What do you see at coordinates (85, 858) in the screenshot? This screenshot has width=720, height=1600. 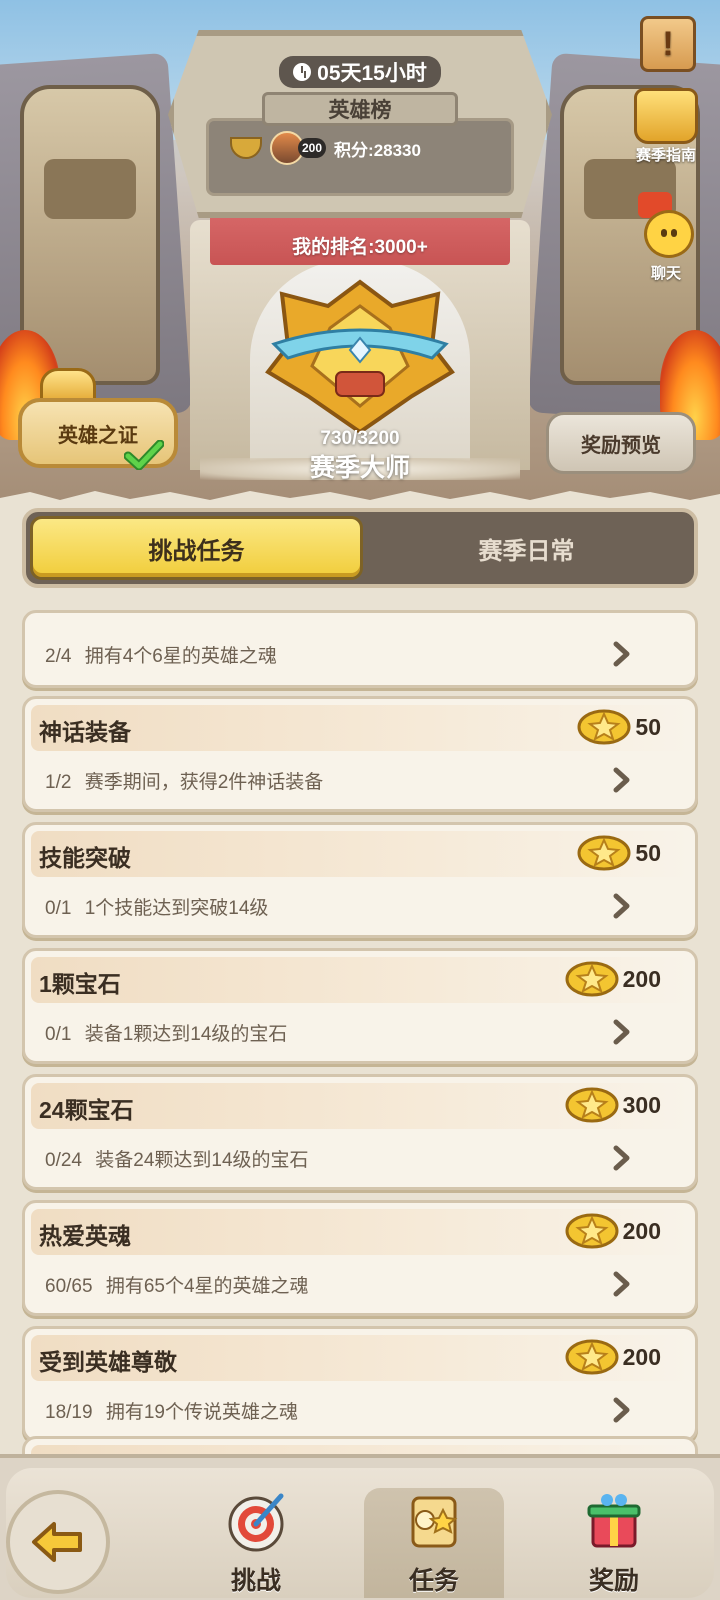 I see `task-title: 技能突破` at bounding box center [85, 858].